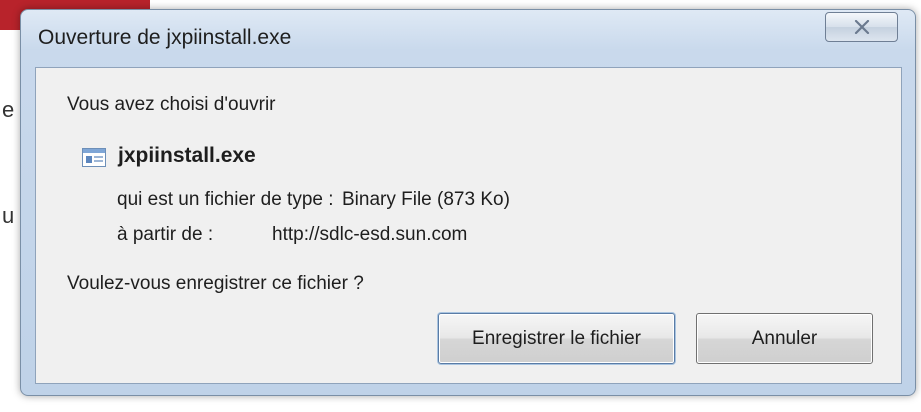 Image resolution: width=921 pixels, height=412 pixels. What do you see at coordinates (165, 234) in the screenshot?
I see `source-label: à partir de :` at bounding box center [165, 234].